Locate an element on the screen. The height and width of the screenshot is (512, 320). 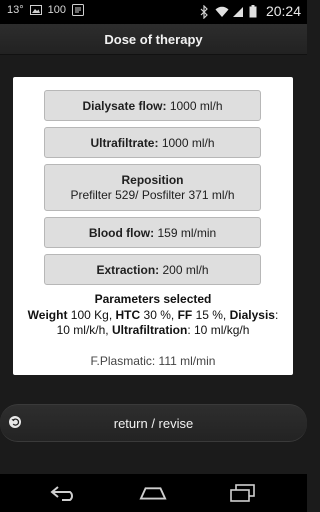
ff-label: FF is located at coordinates (185, 315).